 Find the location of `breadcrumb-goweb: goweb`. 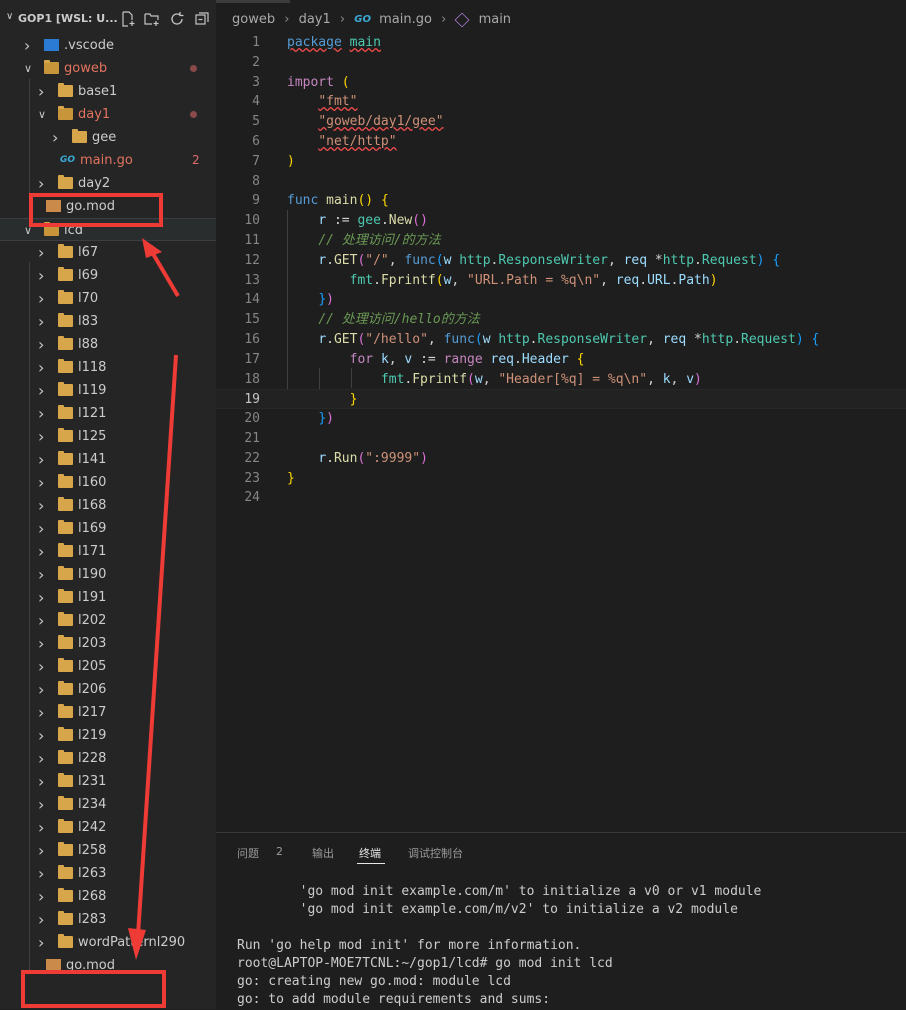

breadcrumb-goweb: goweb is located at coordinates (253, 19).